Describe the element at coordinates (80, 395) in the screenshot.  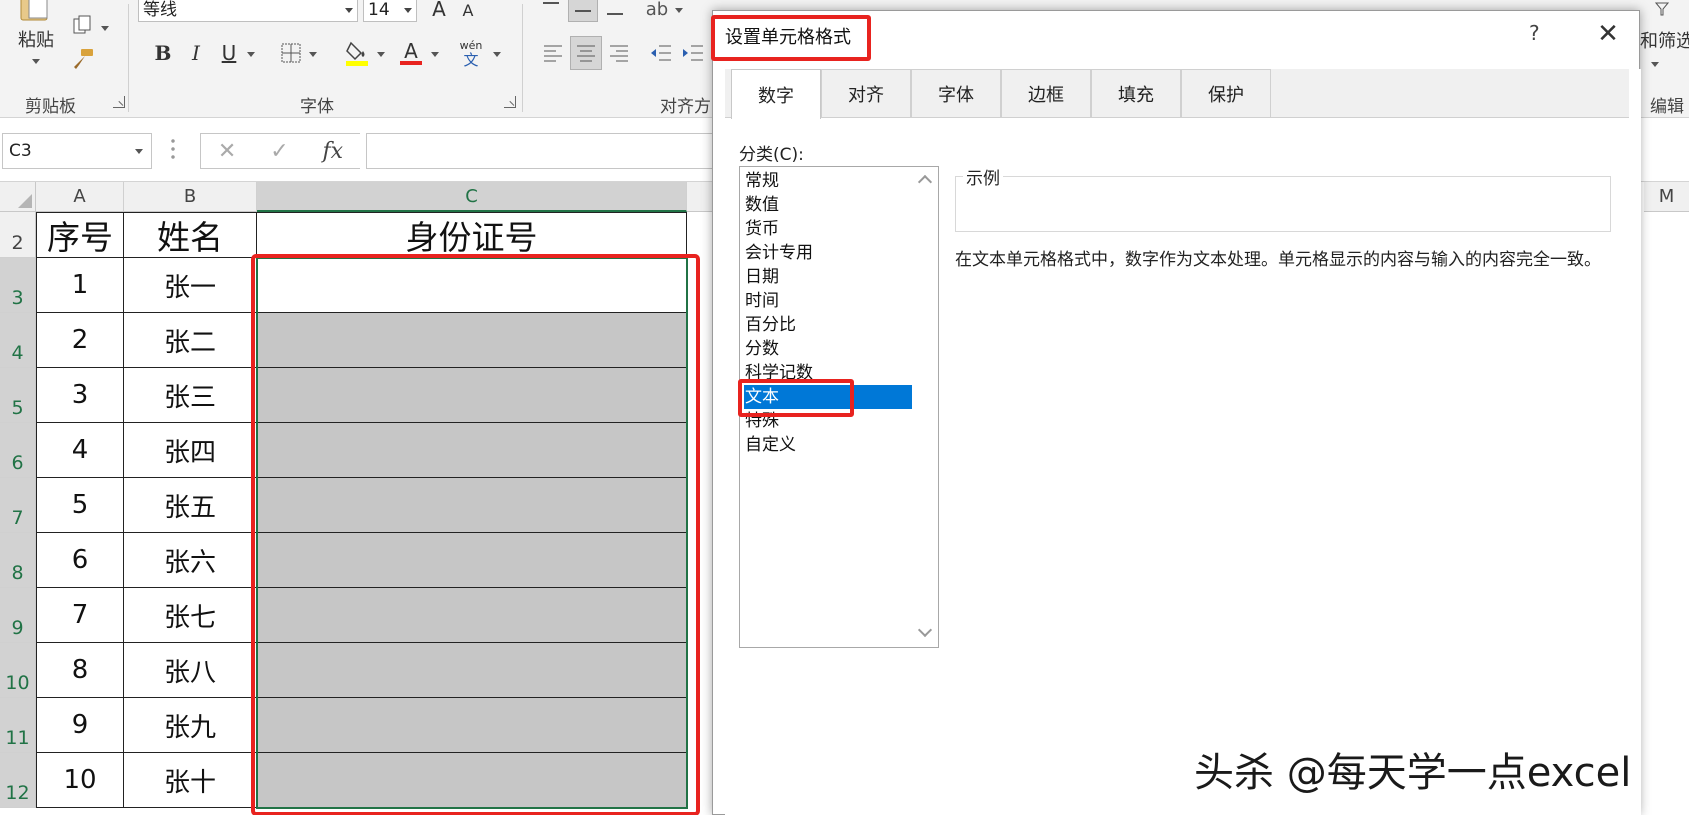
I see `cell-index: 3` at that location.